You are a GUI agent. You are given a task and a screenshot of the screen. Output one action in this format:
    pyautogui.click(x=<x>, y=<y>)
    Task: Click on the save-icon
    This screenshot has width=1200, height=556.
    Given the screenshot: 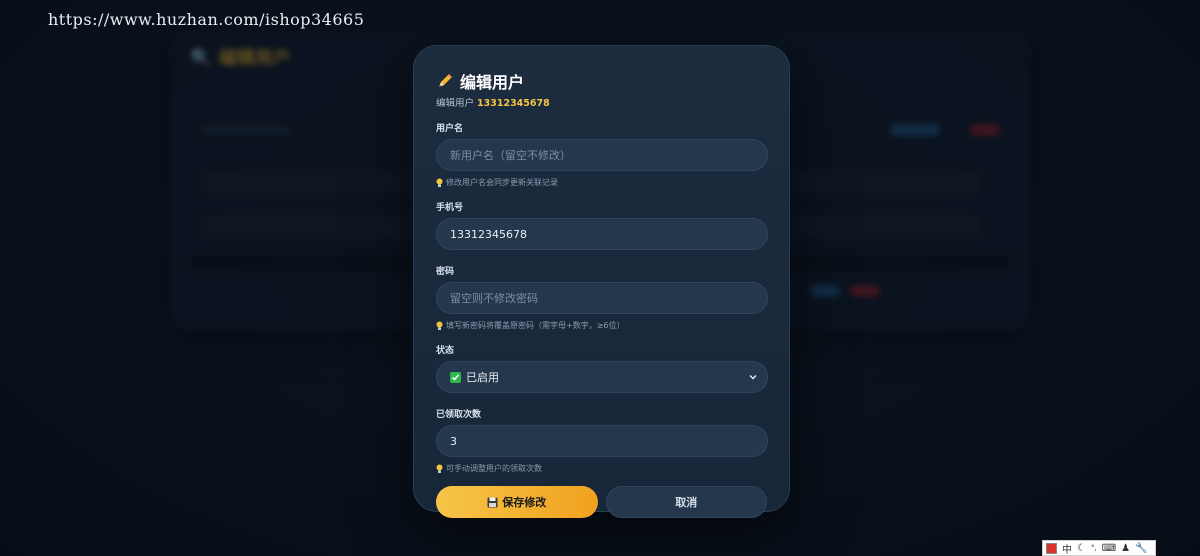 What is the action you would take?
    pyautogui.click(x=492, y=502)
    